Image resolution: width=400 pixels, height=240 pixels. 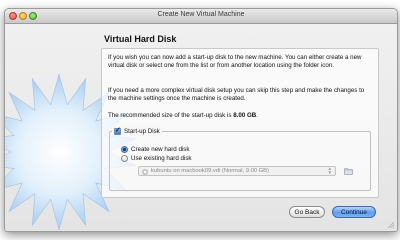 I want to click on recommended-size: 8.00 GB, so click(x=245, y=115).